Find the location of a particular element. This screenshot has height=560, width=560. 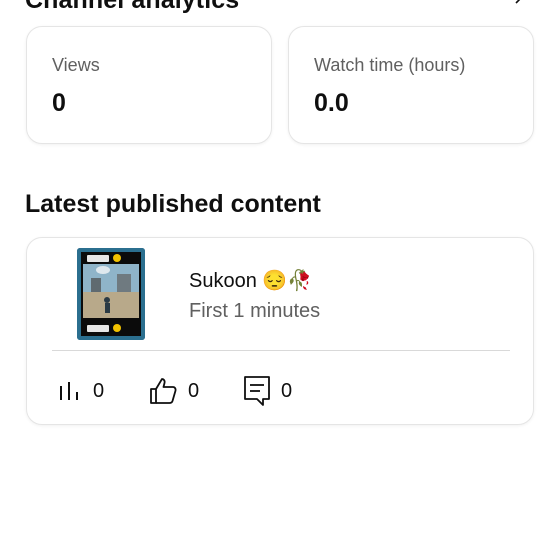

comment-icon is located at coordinates (257, 391).